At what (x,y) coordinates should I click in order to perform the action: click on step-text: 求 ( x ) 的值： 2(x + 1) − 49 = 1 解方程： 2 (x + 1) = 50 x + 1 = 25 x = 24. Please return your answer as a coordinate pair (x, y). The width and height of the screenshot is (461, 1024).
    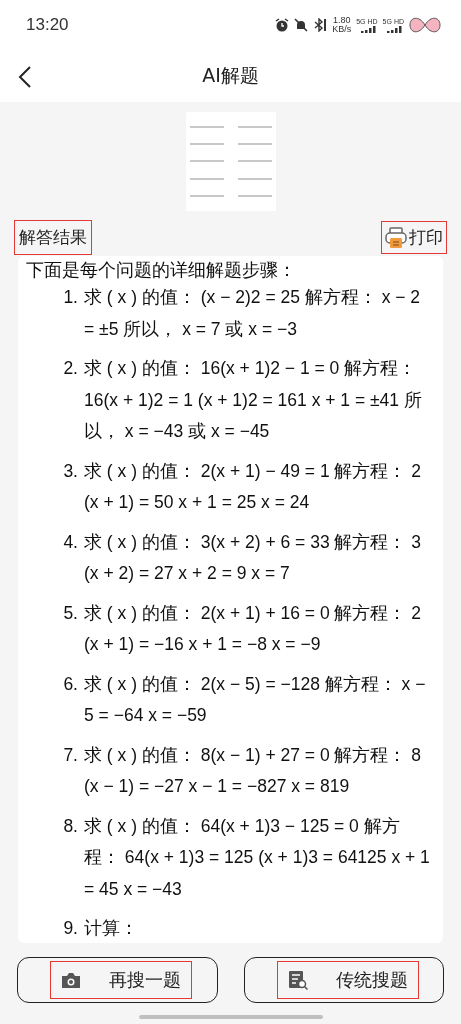
    Looking at the image, I should click on (253, 486).